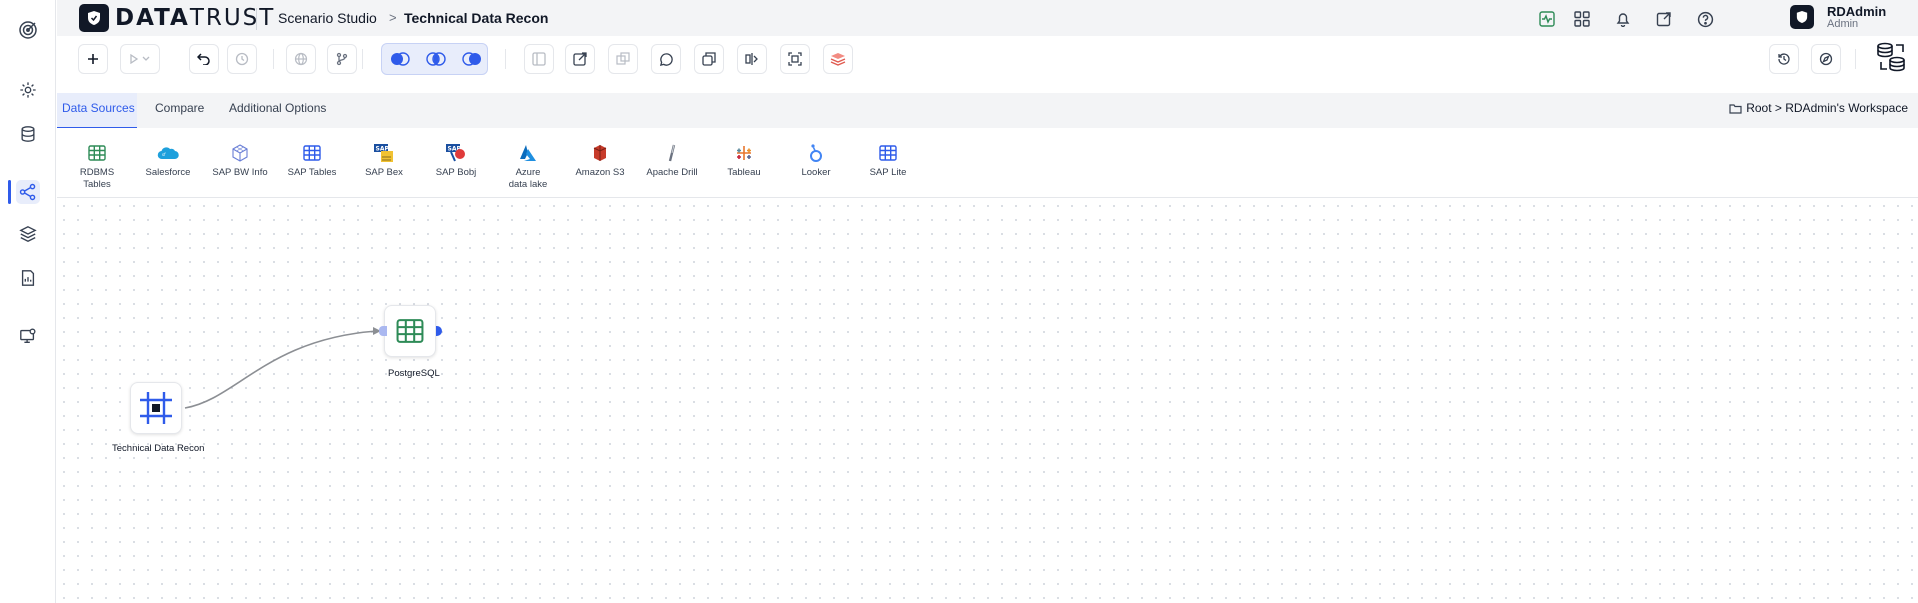 The width and height of the screenshot is (1918, 603). Describe the element at coordinates (204, 59) in the screenshot. I see `undo-button` at that location.